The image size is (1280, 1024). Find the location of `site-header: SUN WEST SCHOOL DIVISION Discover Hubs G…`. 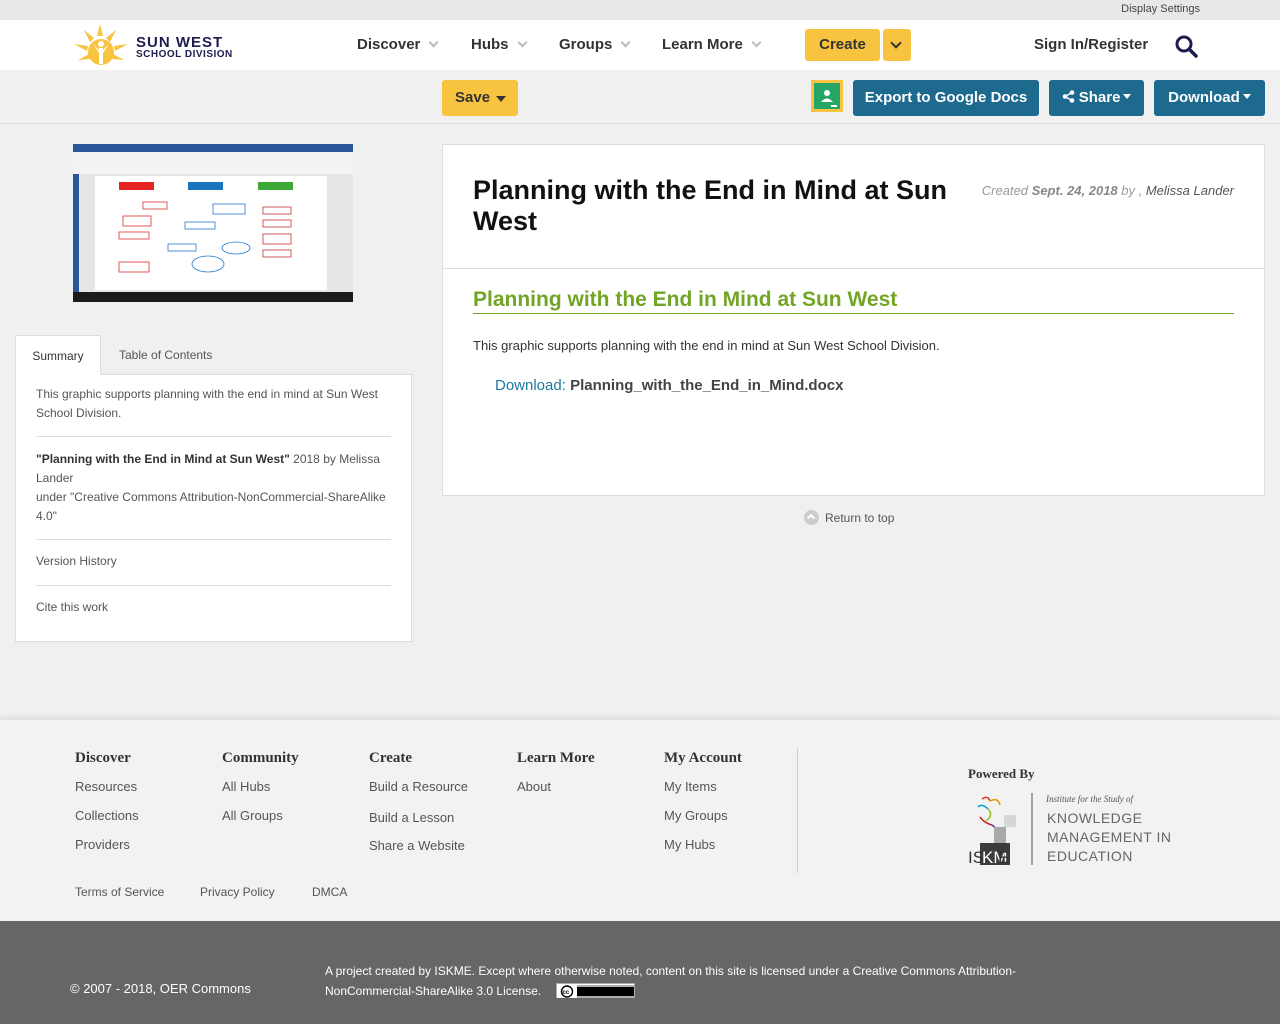

site-header: SUN WEST SCHOOL DIVISION Discover Hubs G… is located at coordinates (640, 45).